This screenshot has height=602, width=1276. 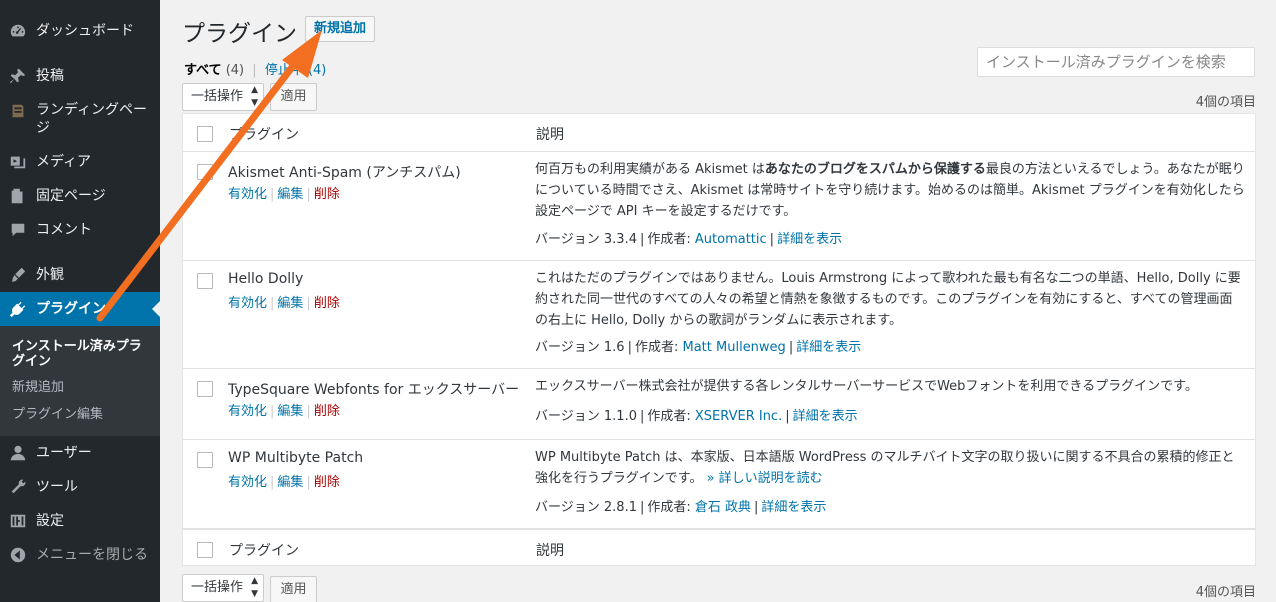 What do you see at coordinates (293, 589) in the screenshot?
I see `apply-button-bottom: 適用` at bounding box center [293, 589].